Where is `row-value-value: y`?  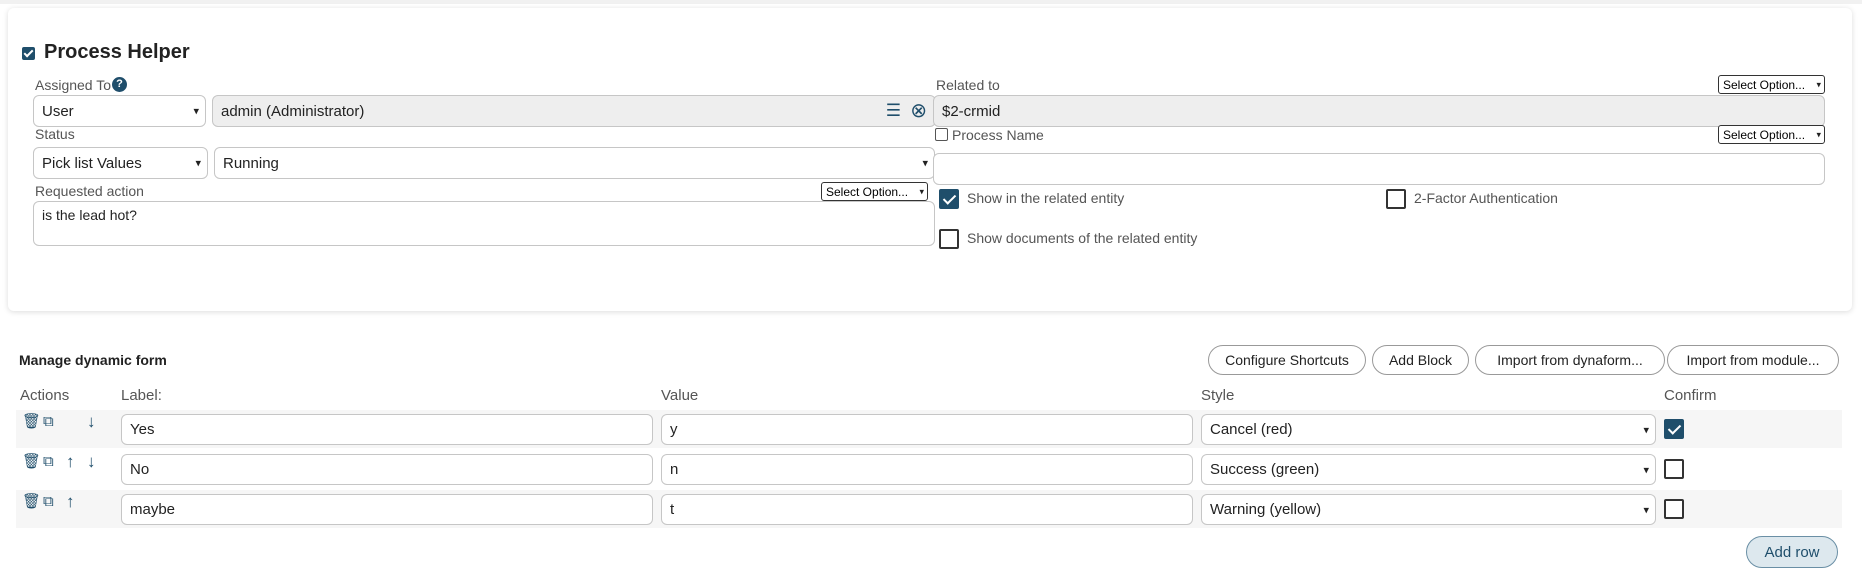 row-value-value: y is located at coordinates (674, 429).